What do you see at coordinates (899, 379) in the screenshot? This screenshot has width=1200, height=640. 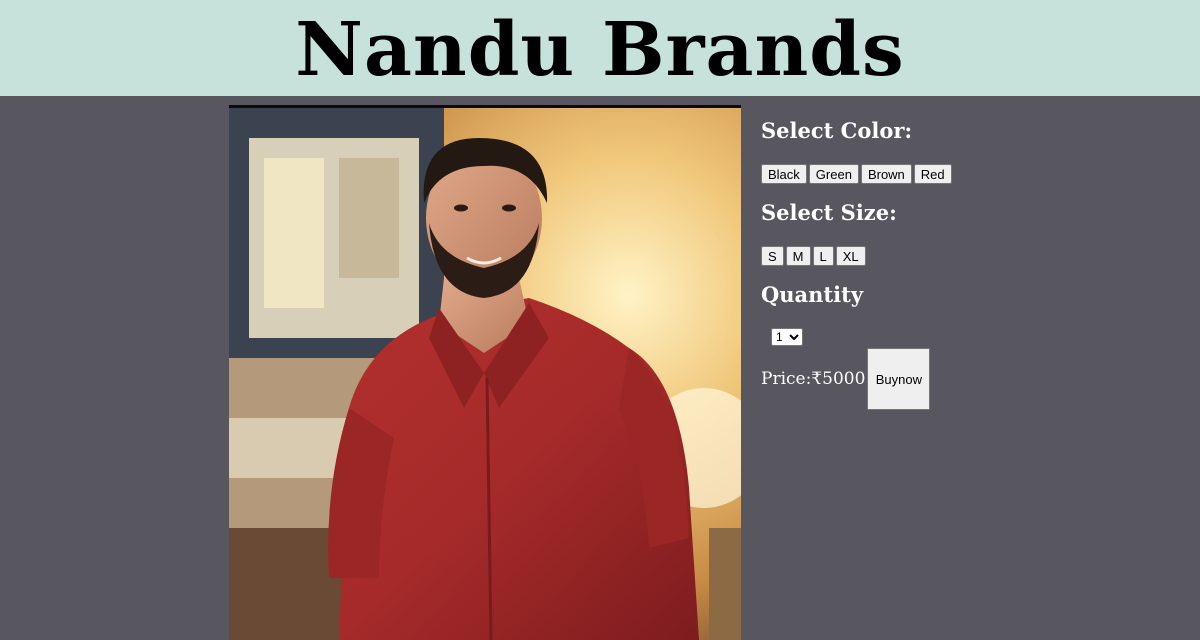 I see `buy-now-button: Buynow` at bounding box center [899, 379].